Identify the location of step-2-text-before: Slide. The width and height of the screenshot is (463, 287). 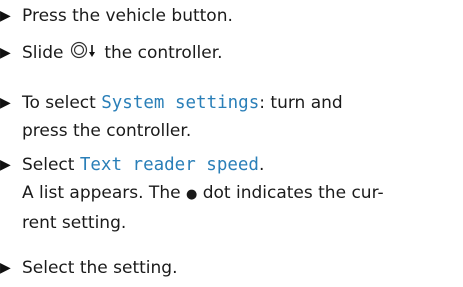
(43, 53).